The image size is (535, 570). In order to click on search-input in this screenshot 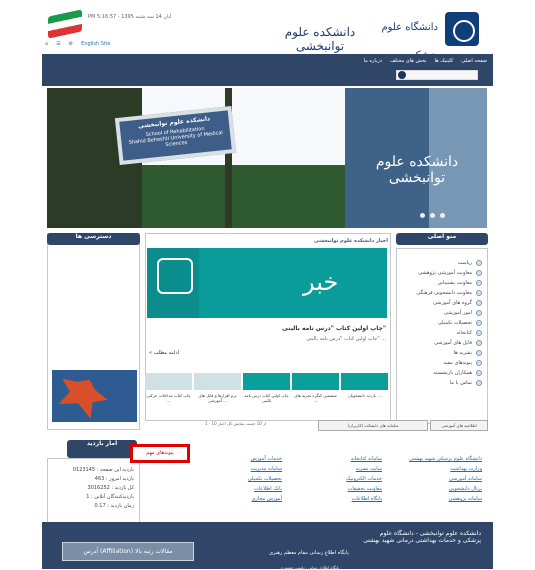, I will do `click(437, 75)`.